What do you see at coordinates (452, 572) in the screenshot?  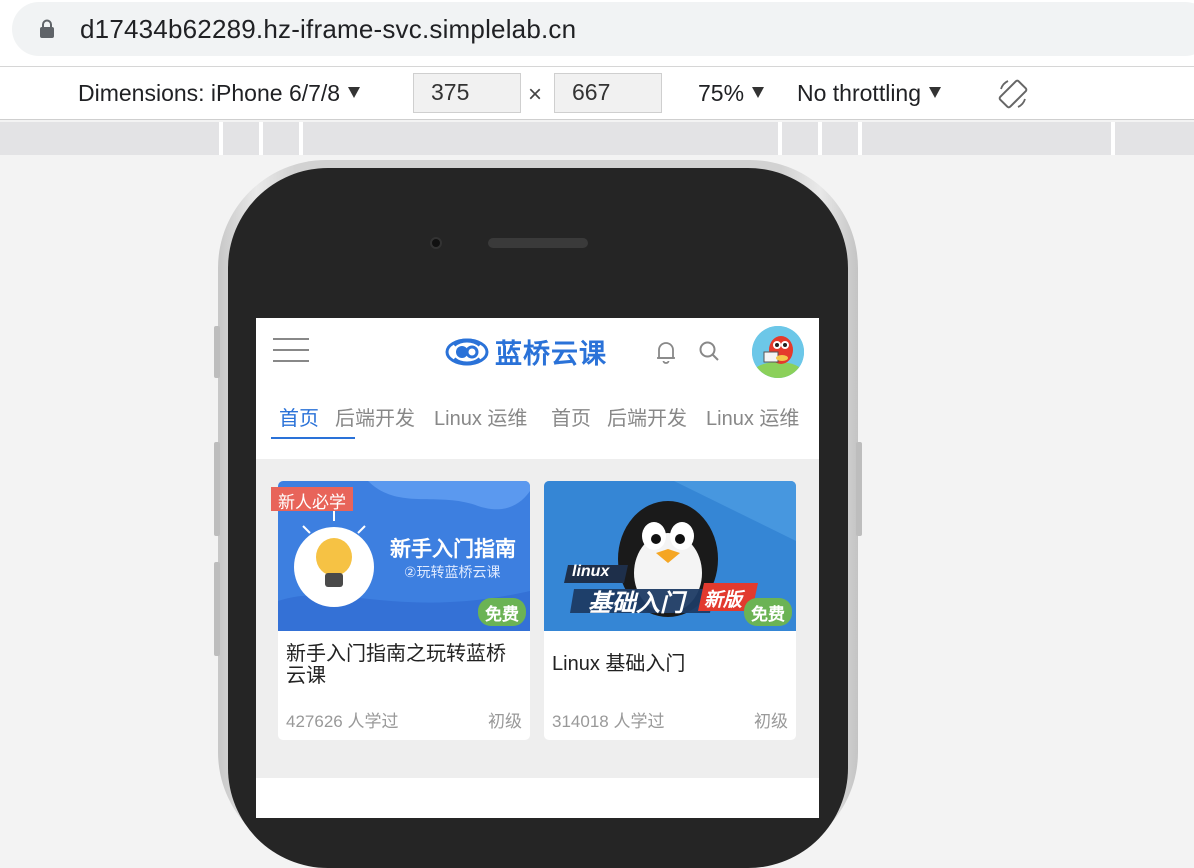 I see `thumbnail-subtitle: ②玩转蓝桥云课` at bounding box center [452, 572].